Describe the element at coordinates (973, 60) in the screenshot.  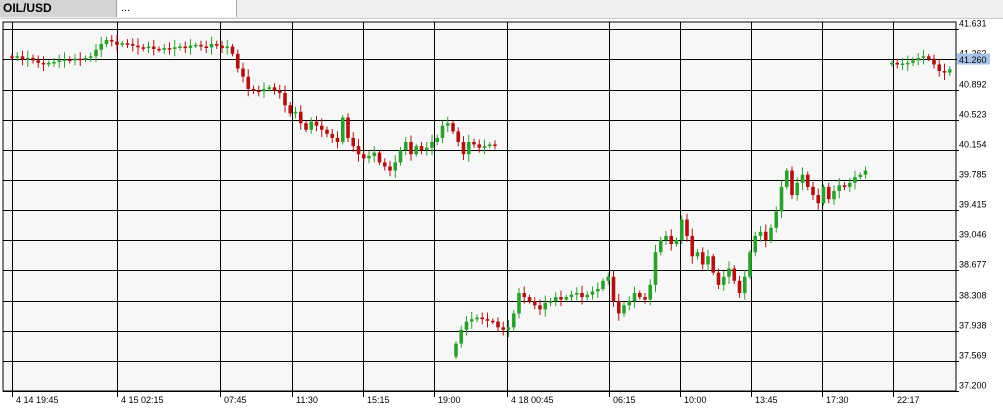
I see `last-price-label: 41.260` at that location.